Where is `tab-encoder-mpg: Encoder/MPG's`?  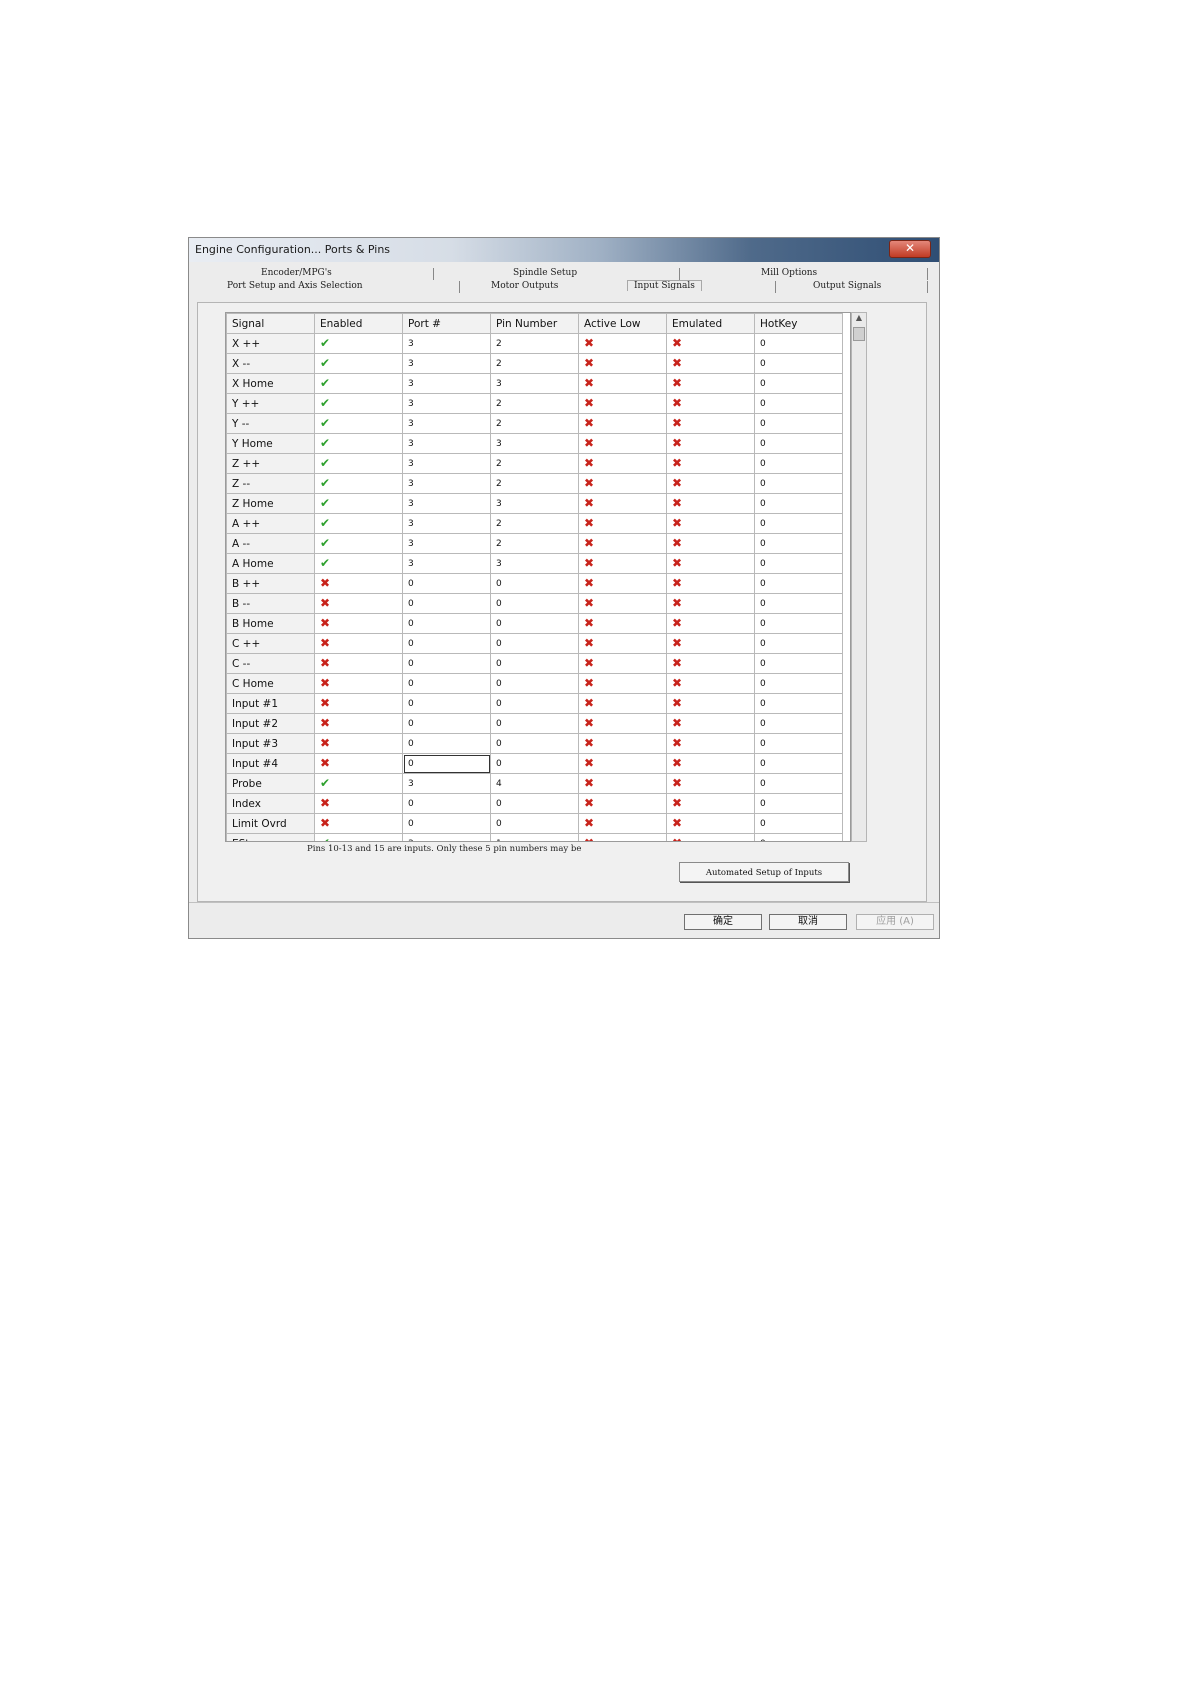 tab-encoder-mpg: Encoder/MPG's is located at coordinates (296, 273).